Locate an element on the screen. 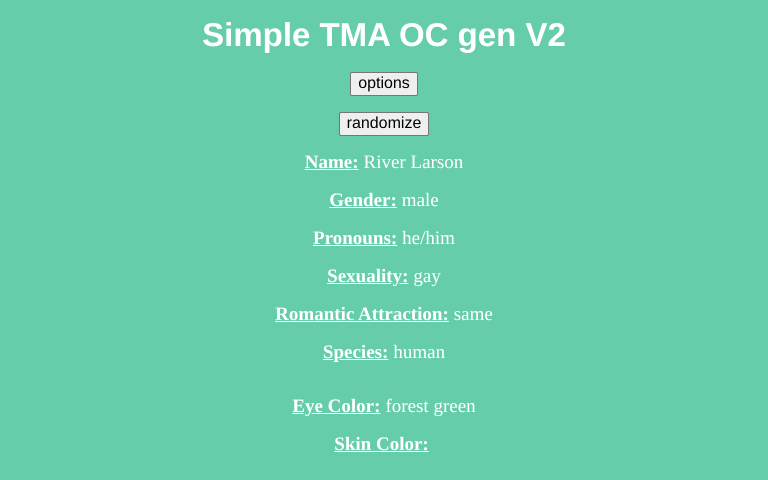  field-value: gay is located at coordinates (427, 276).